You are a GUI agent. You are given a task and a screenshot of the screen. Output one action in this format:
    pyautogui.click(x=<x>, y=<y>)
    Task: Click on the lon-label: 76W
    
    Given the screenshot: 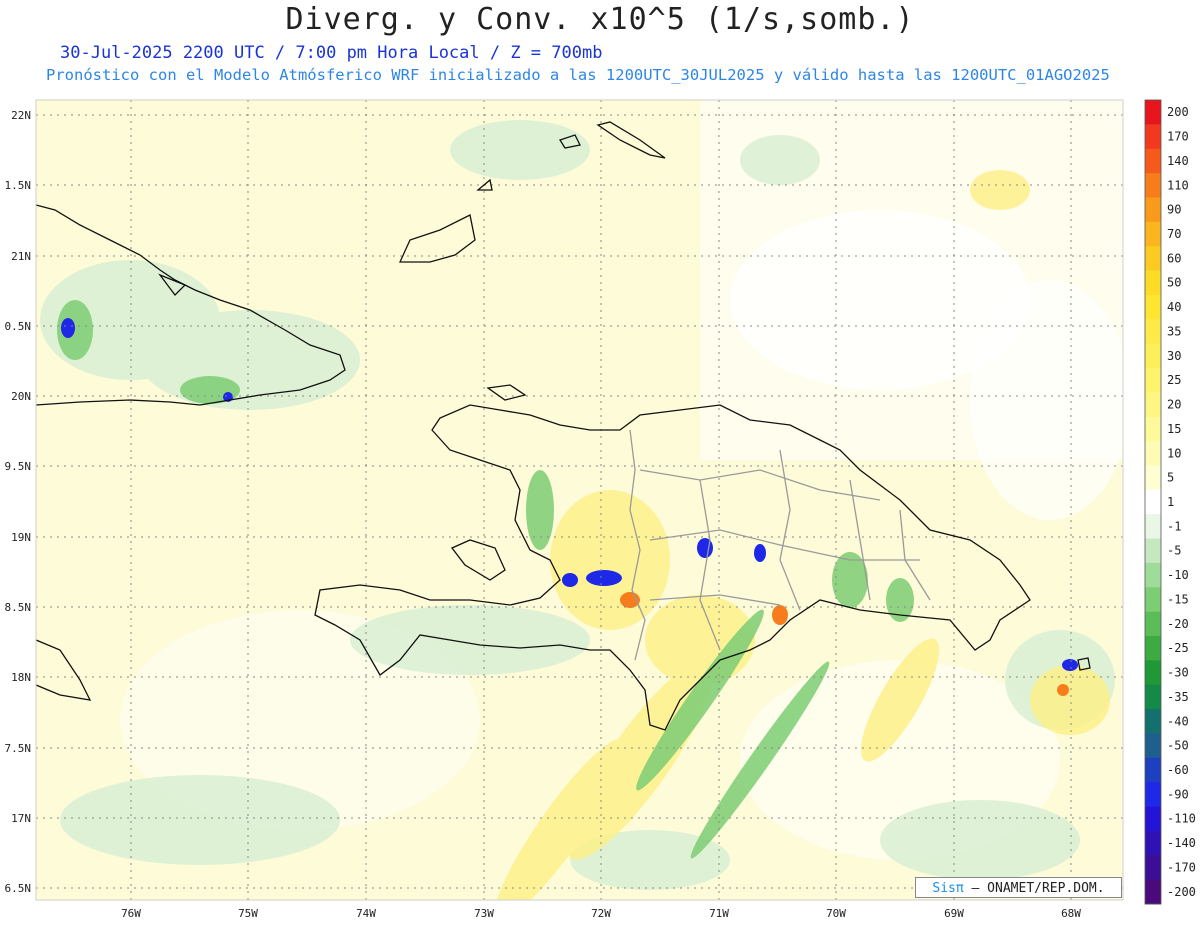 What is the action you would take?
    pyautogui.click(x=131, y=913)
    